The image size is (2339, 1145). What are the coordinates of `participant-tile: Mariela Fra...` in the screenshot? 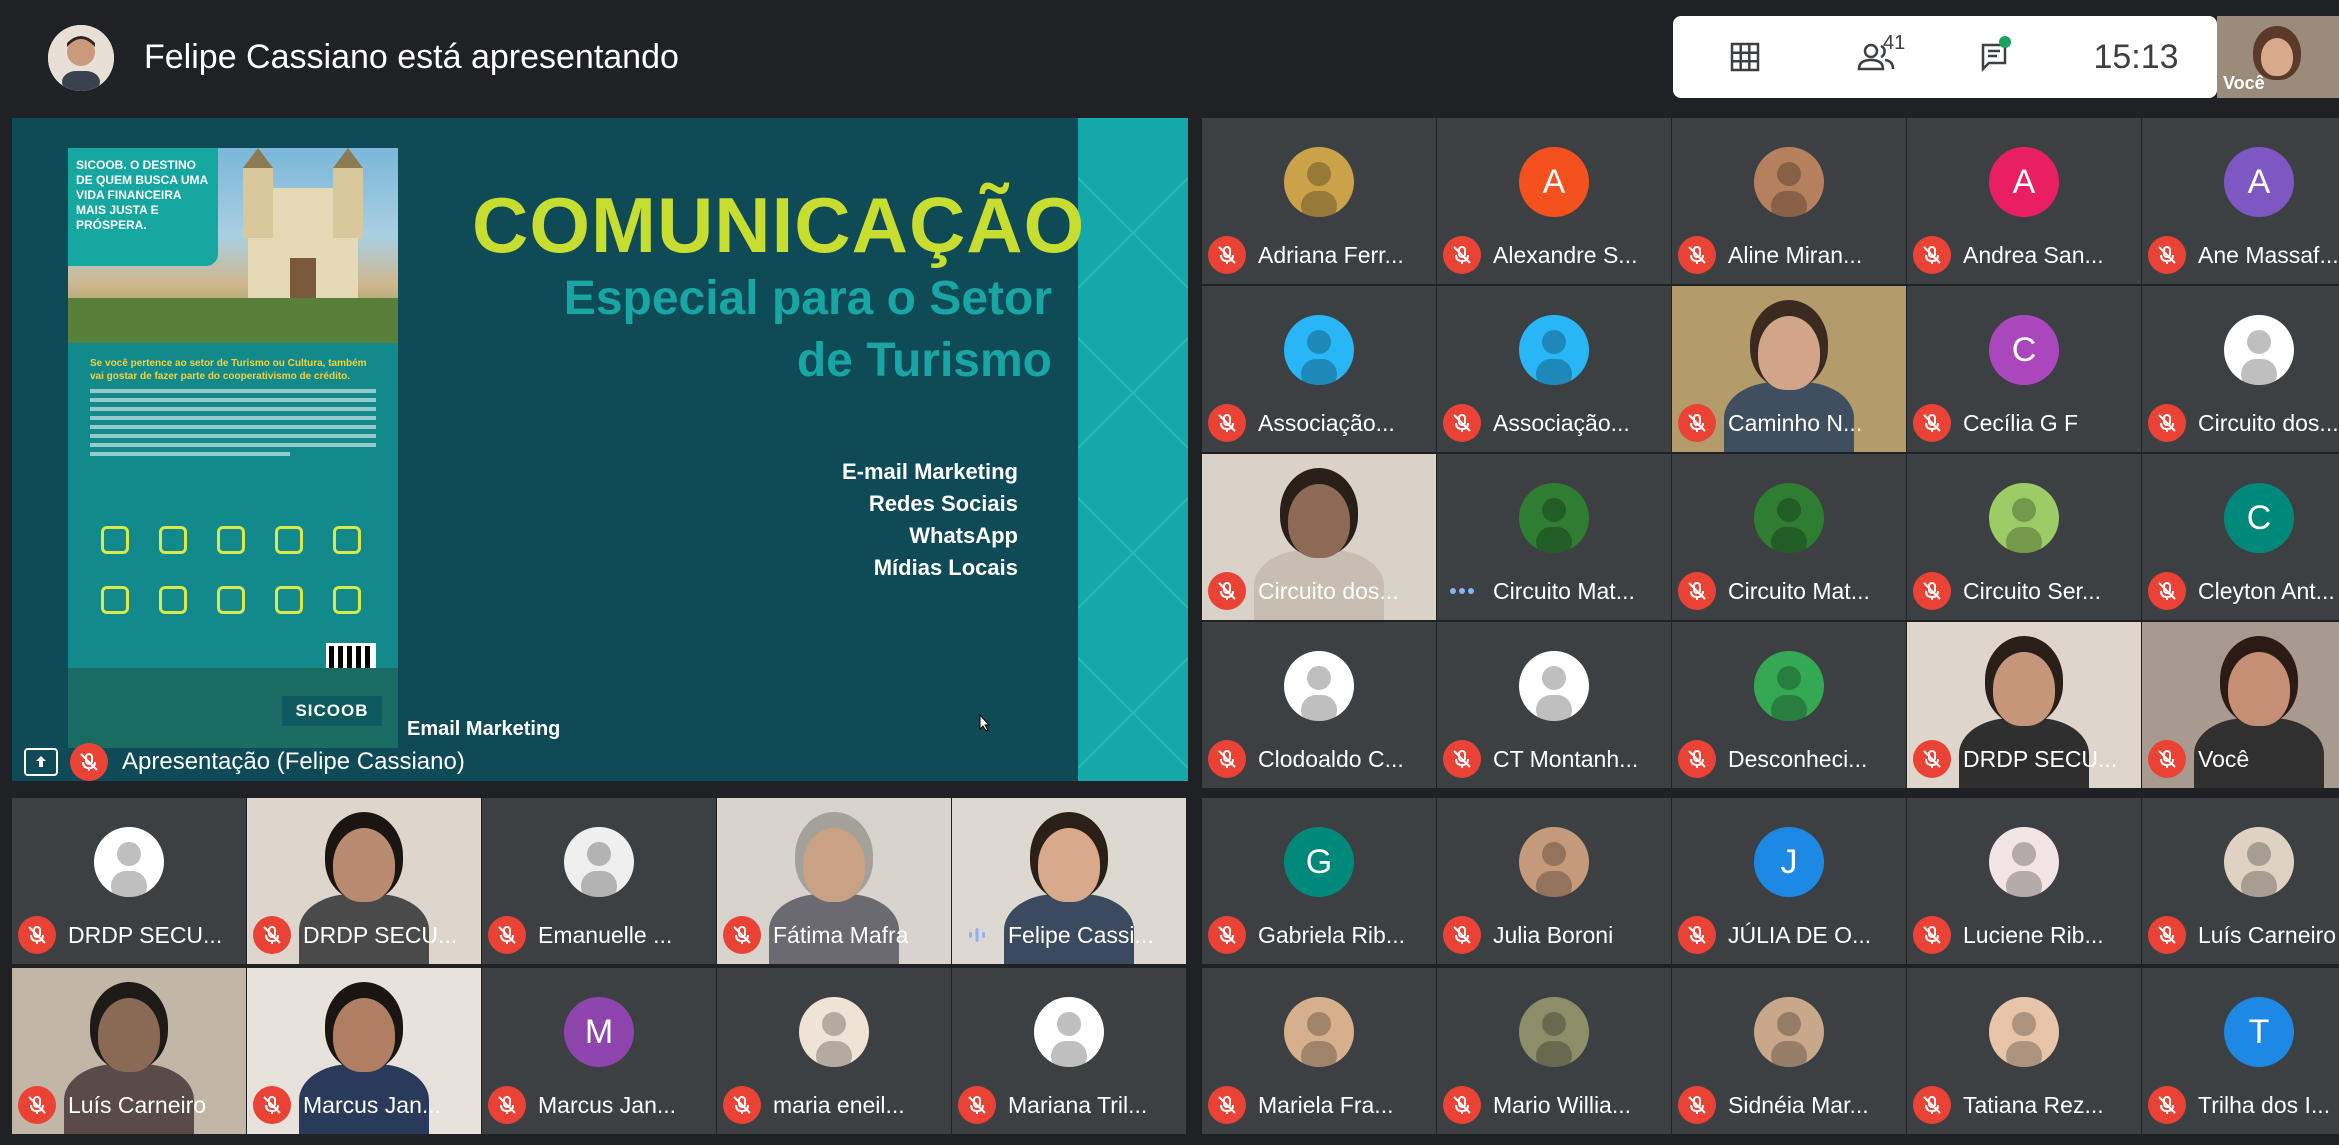 It's located at (1319, 1051).